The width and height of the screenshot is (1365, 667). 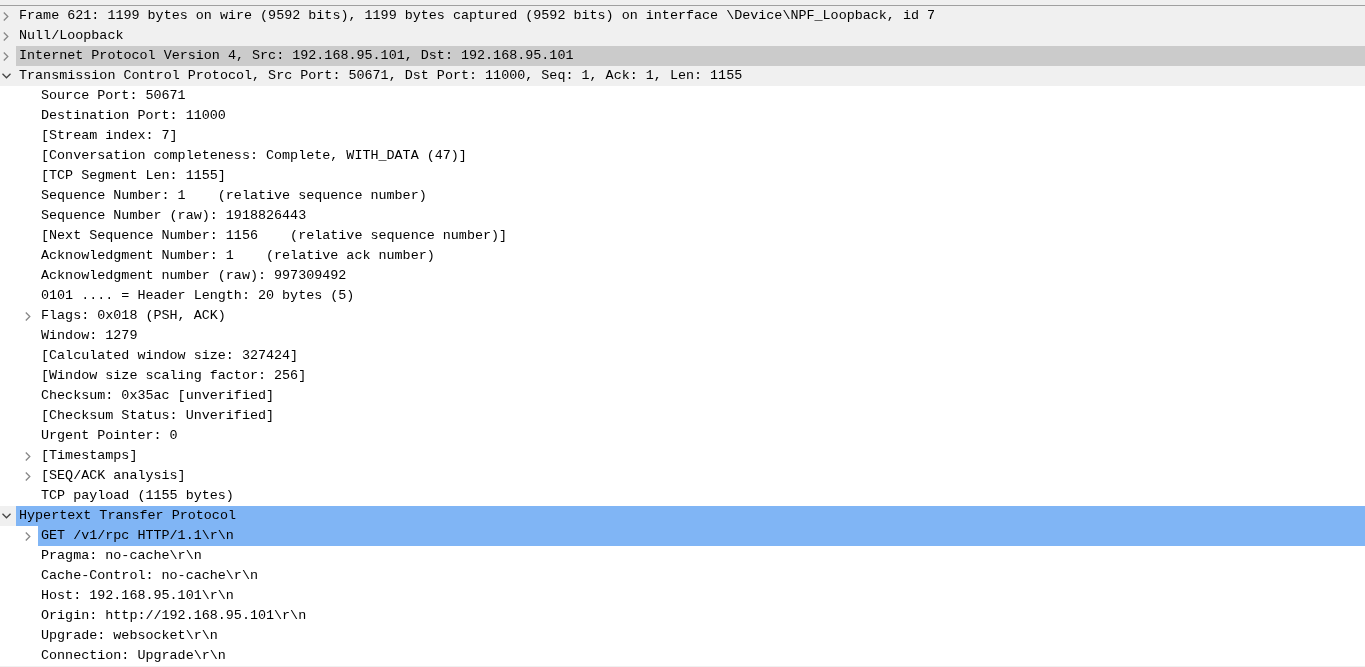 I want to click on tree-item: Acknowledgment Number: 1 (relative ack number), so click(x=701, y=256).